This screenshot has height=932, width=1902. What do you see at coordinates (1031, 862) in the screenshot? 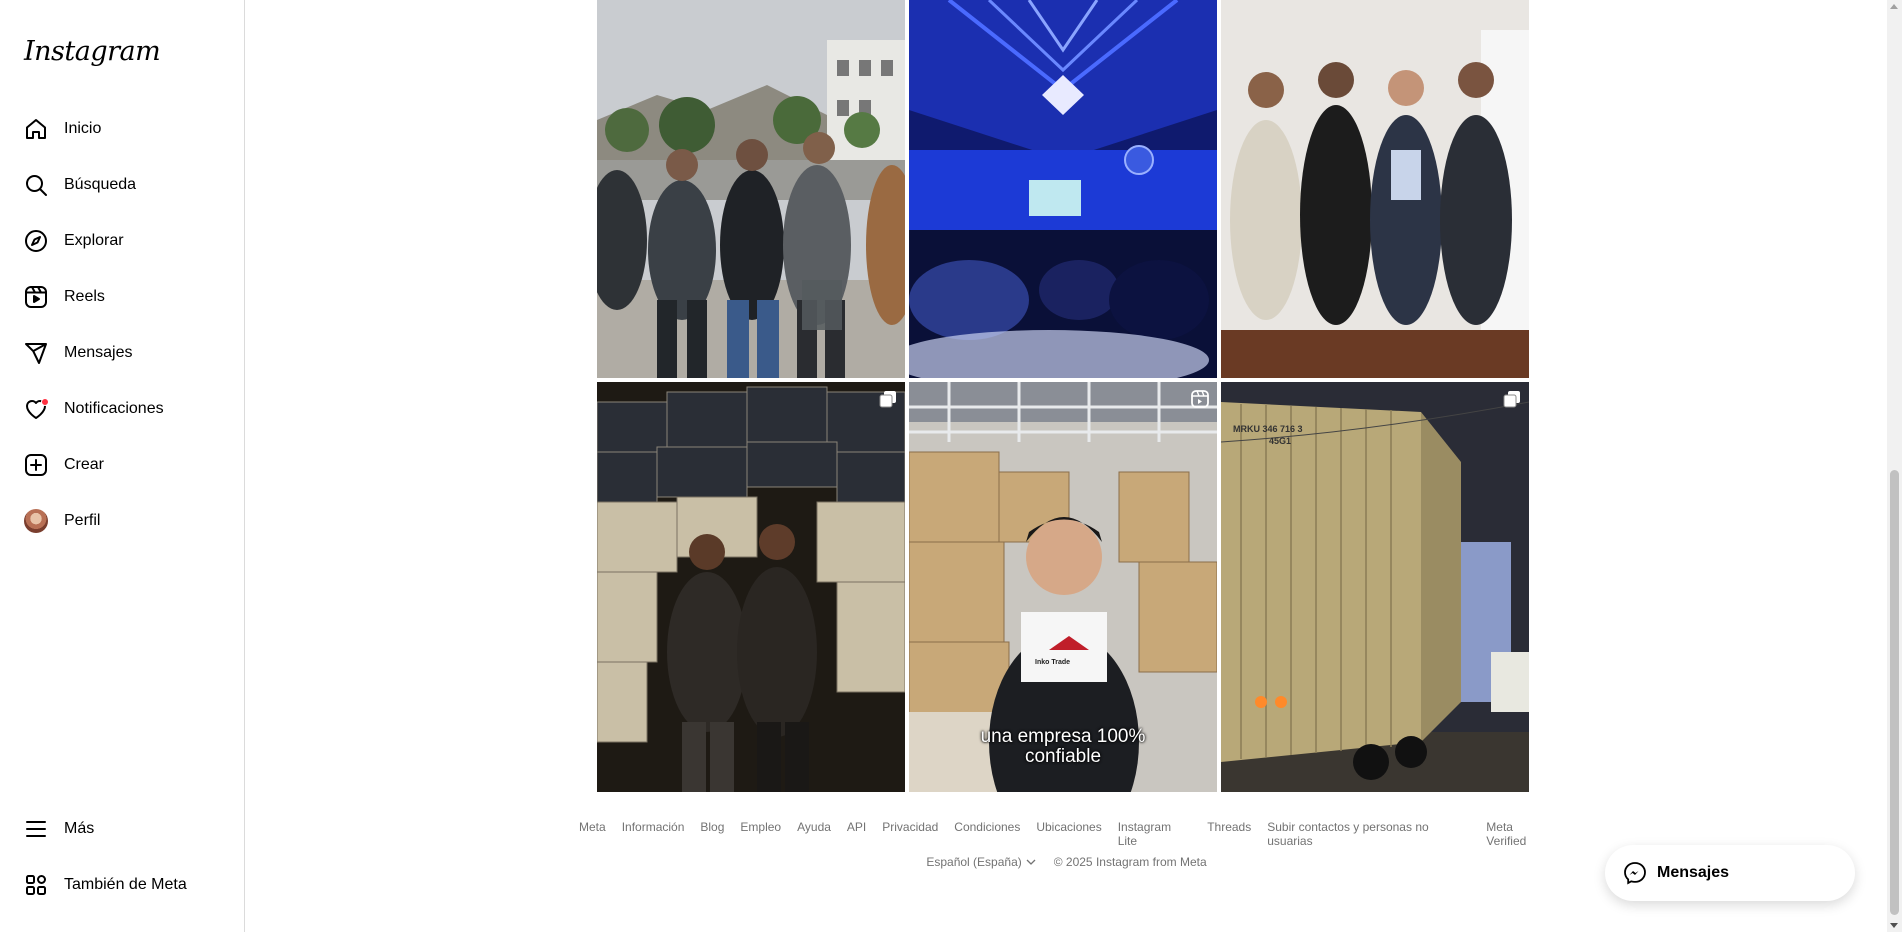
I see `chevron-down-icon` at bounding box center [1031, 862].